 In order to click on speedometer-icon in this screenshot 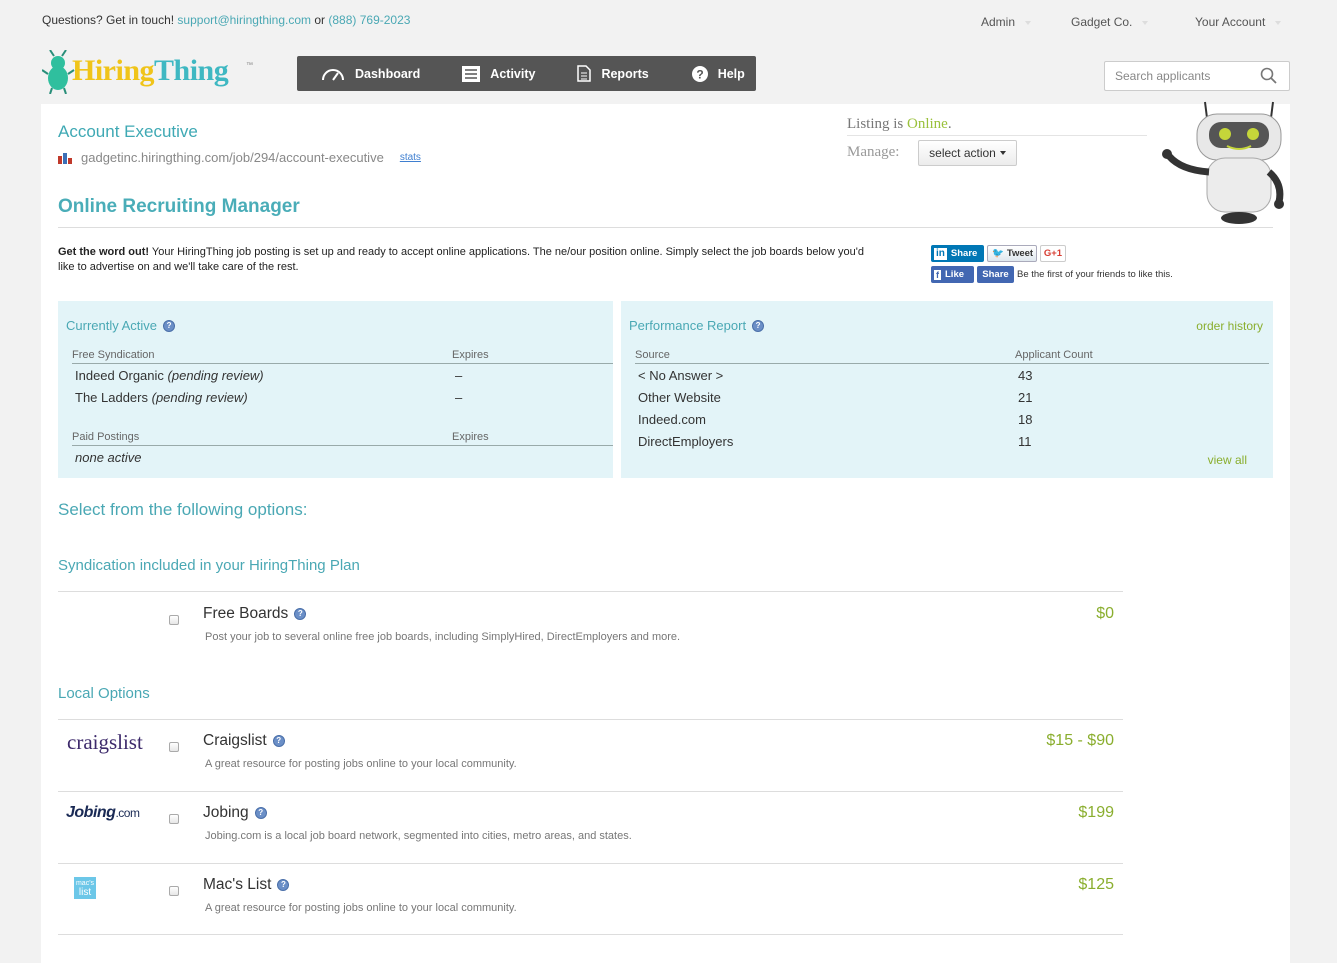, I will do `click(333, 74)`.